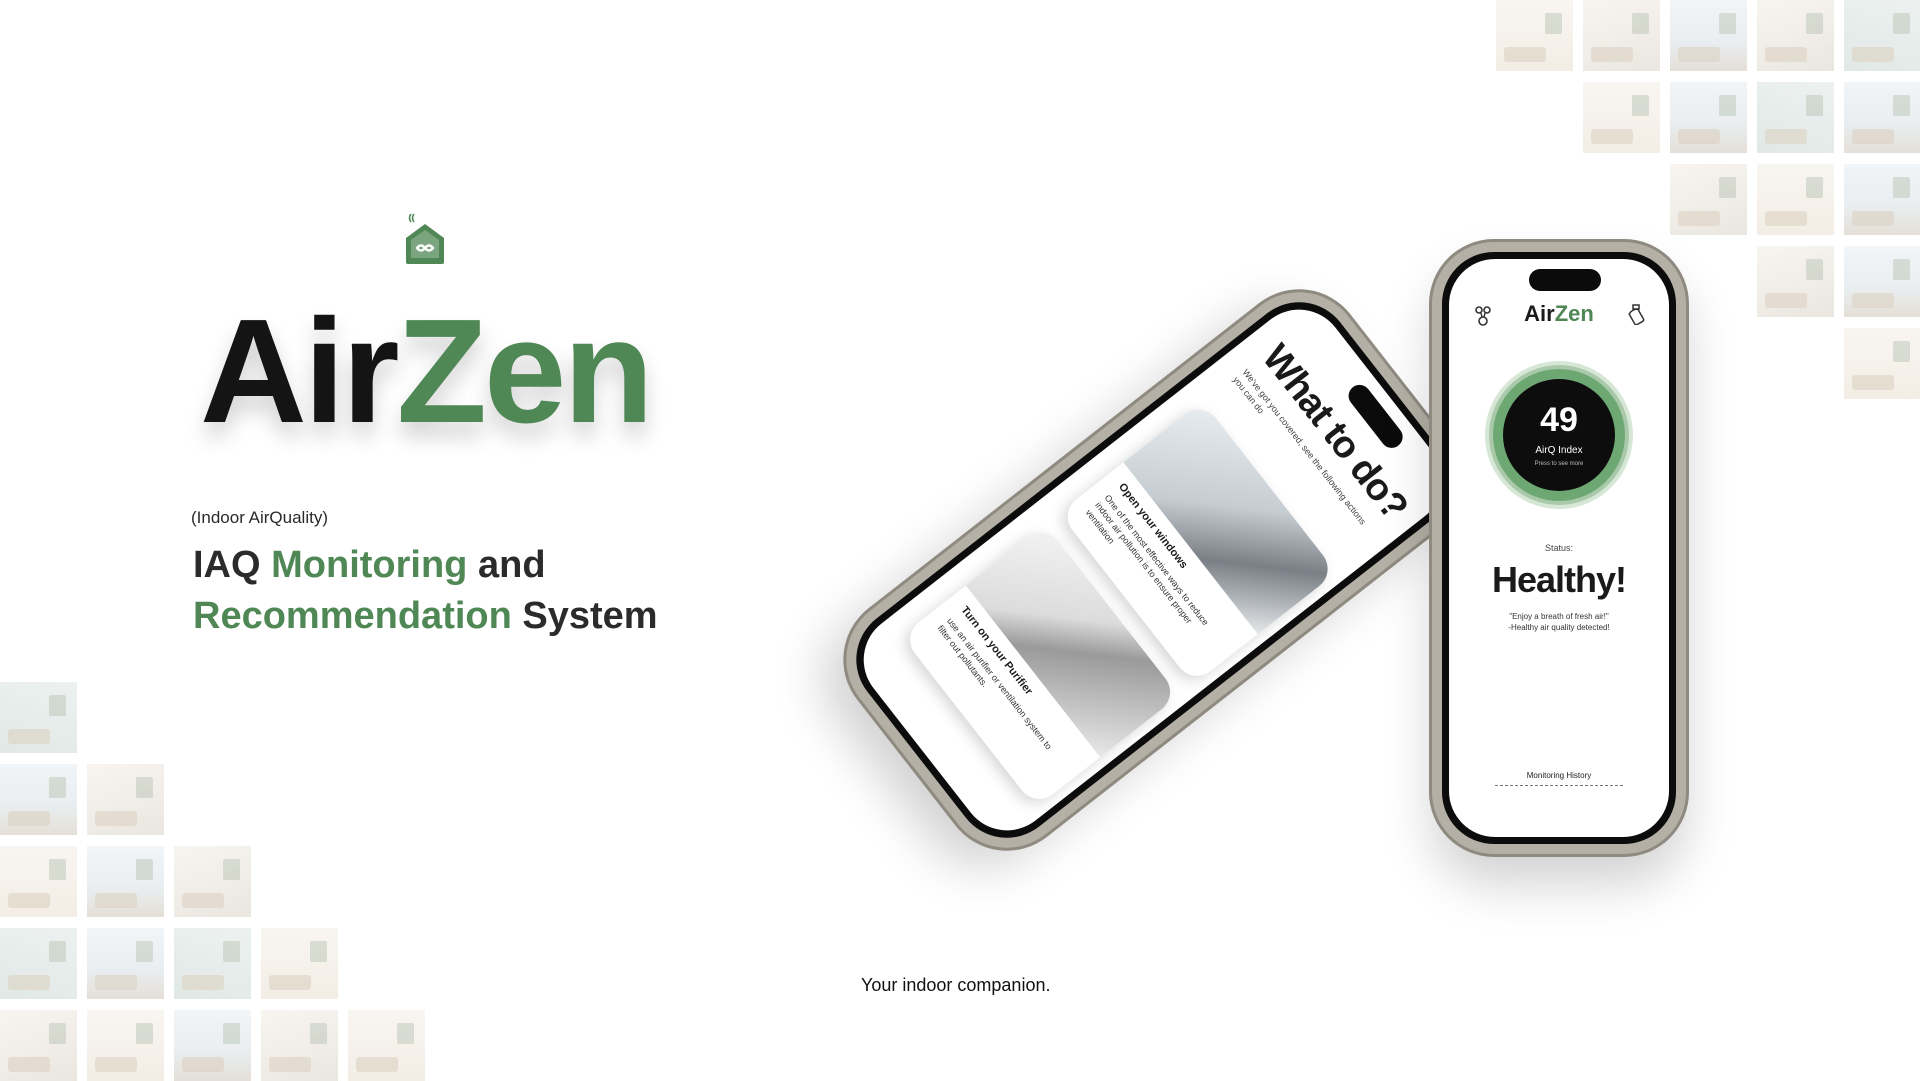  I want to click on brand-wordmark: AirZen, so click(427, 372).